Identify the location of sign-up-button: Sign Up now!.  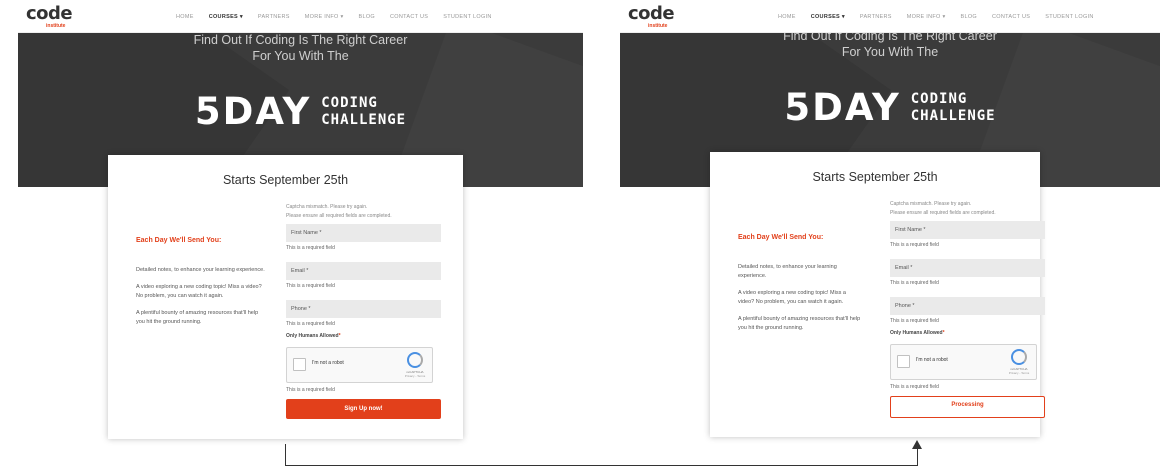
(363, 409).